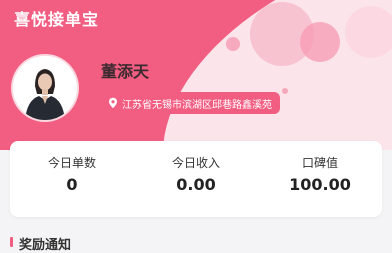 This screenshot has height=253, width=392. I want to click on avatar, so click(45, 88).